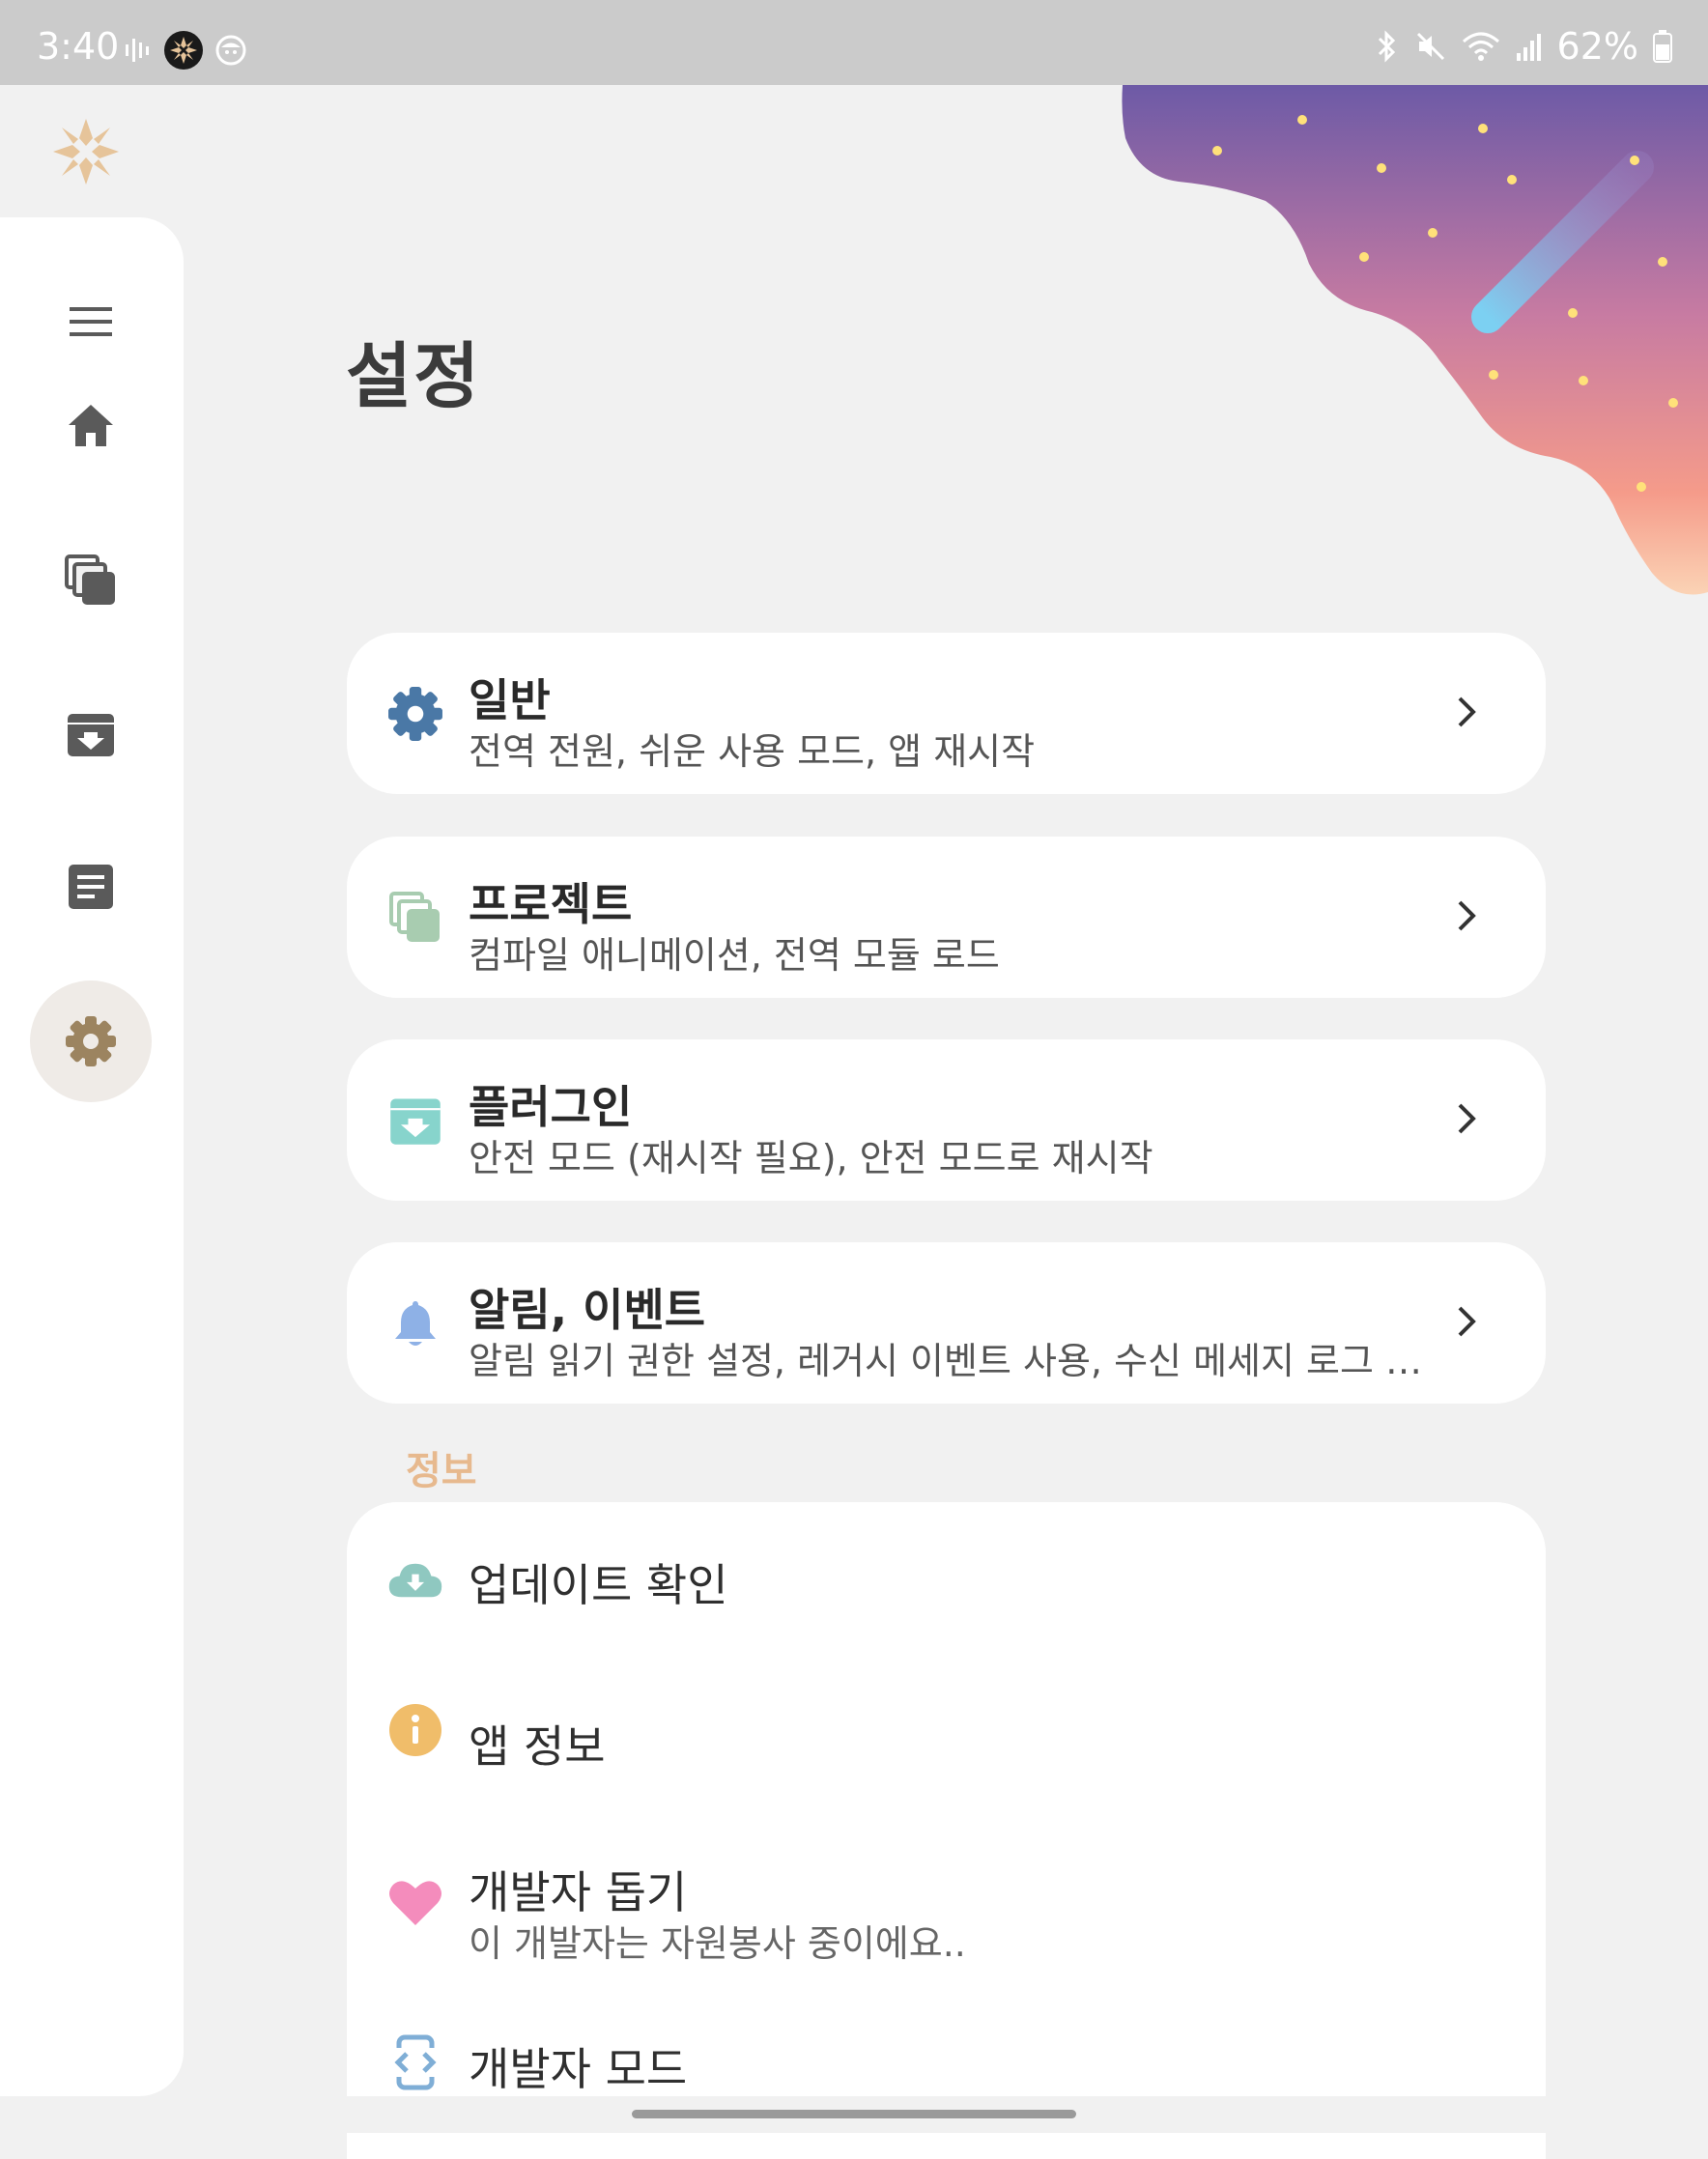 The width and height of the screenshot is (1708, 2159). What do you see at coordinates (1387, 46) in the screenshot?
I see `bluetooth-icon` at bounding box center [1387, 46].